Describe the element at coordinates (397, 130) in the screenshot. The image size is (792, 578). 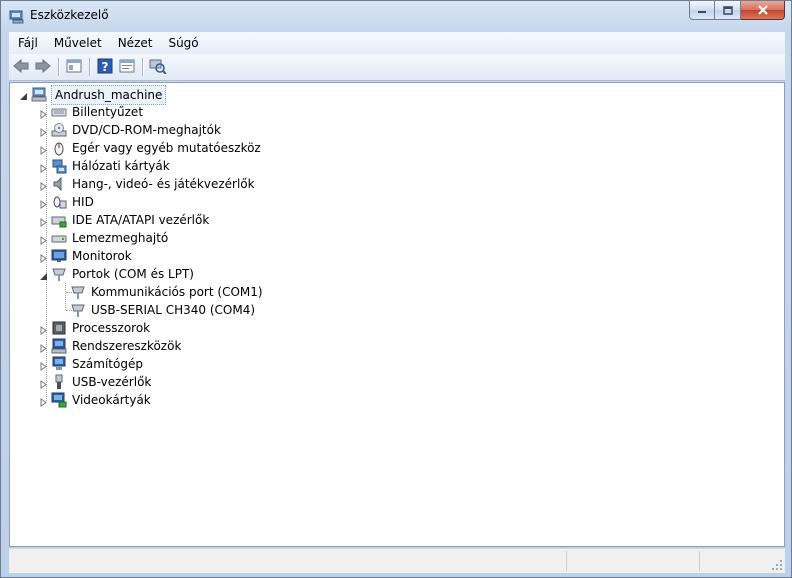
I see `tree-item-dvd: DVD/CD-ROM-meghajtók` at that location.